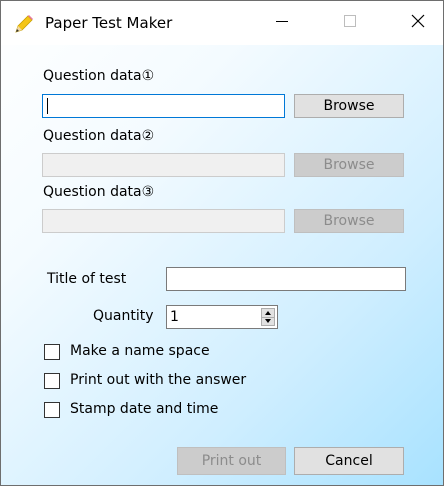 The image size is (444, 486). What do you see at coordinates (24, 24) in the screenshot?
I see `pencil-icon` at bounding box center [24, 24].